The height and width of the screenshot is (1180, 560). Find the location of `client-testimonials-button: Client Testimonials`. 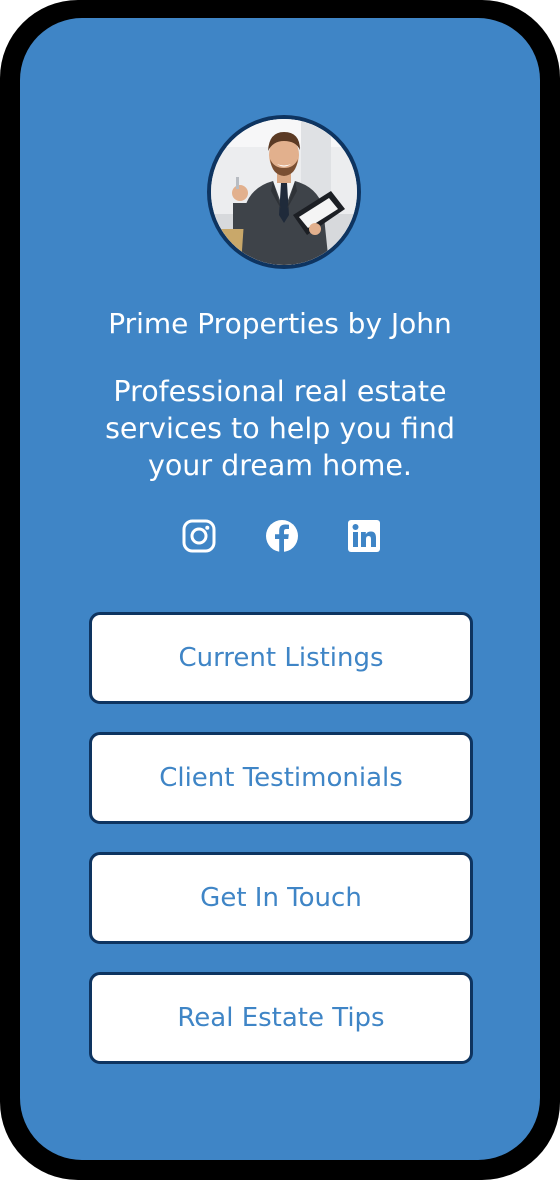

client-testimonials-button: Client Testimonials is located at coordinates (281, 778).